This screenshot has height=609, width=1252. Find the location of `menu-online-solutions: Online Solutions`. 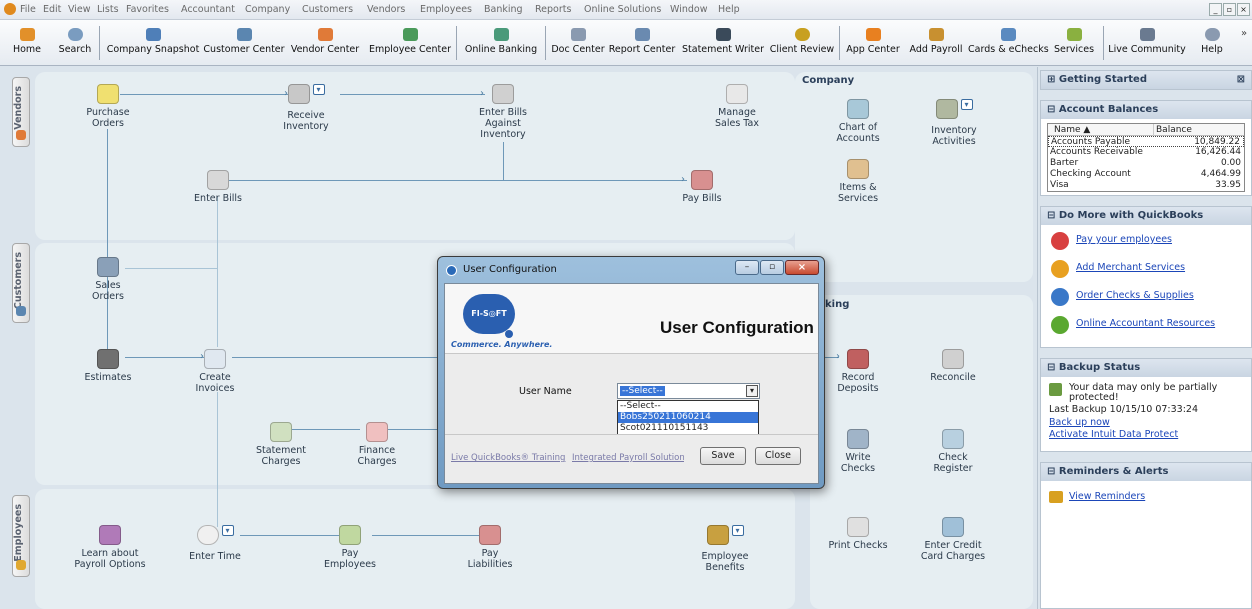

menu-online-solutions: Online Solutions is located at coordinates (622, 9).